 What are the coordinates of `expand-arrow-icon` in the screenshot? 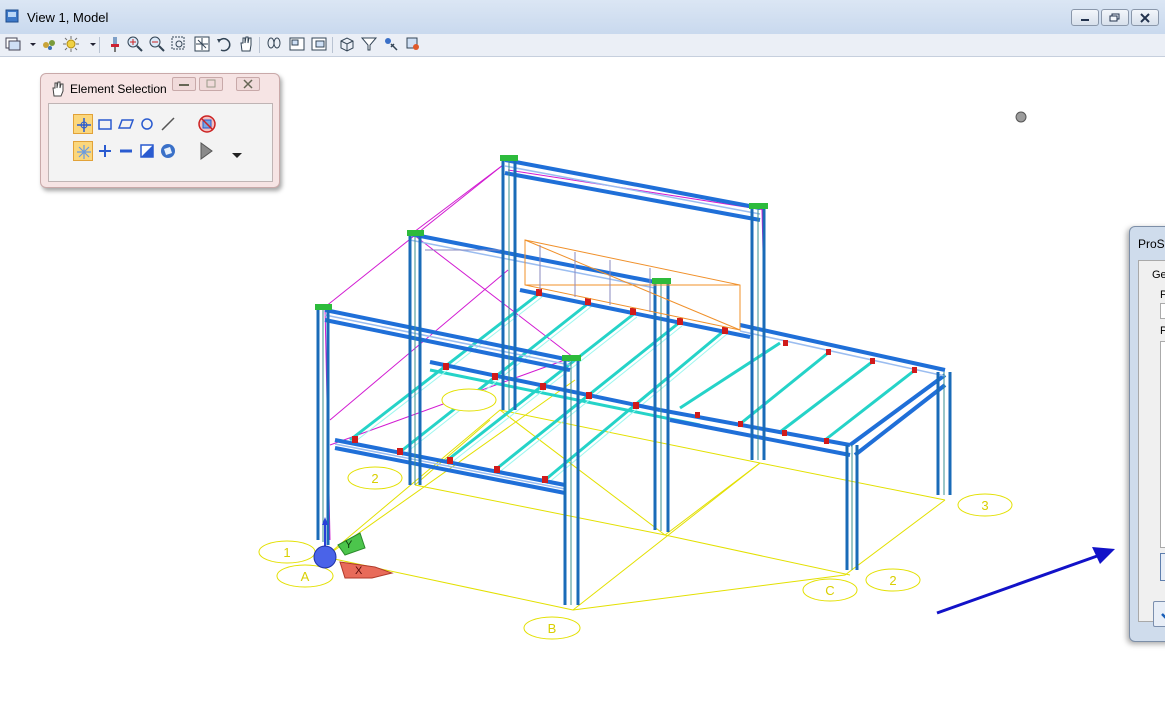 It's located at (237, 156).